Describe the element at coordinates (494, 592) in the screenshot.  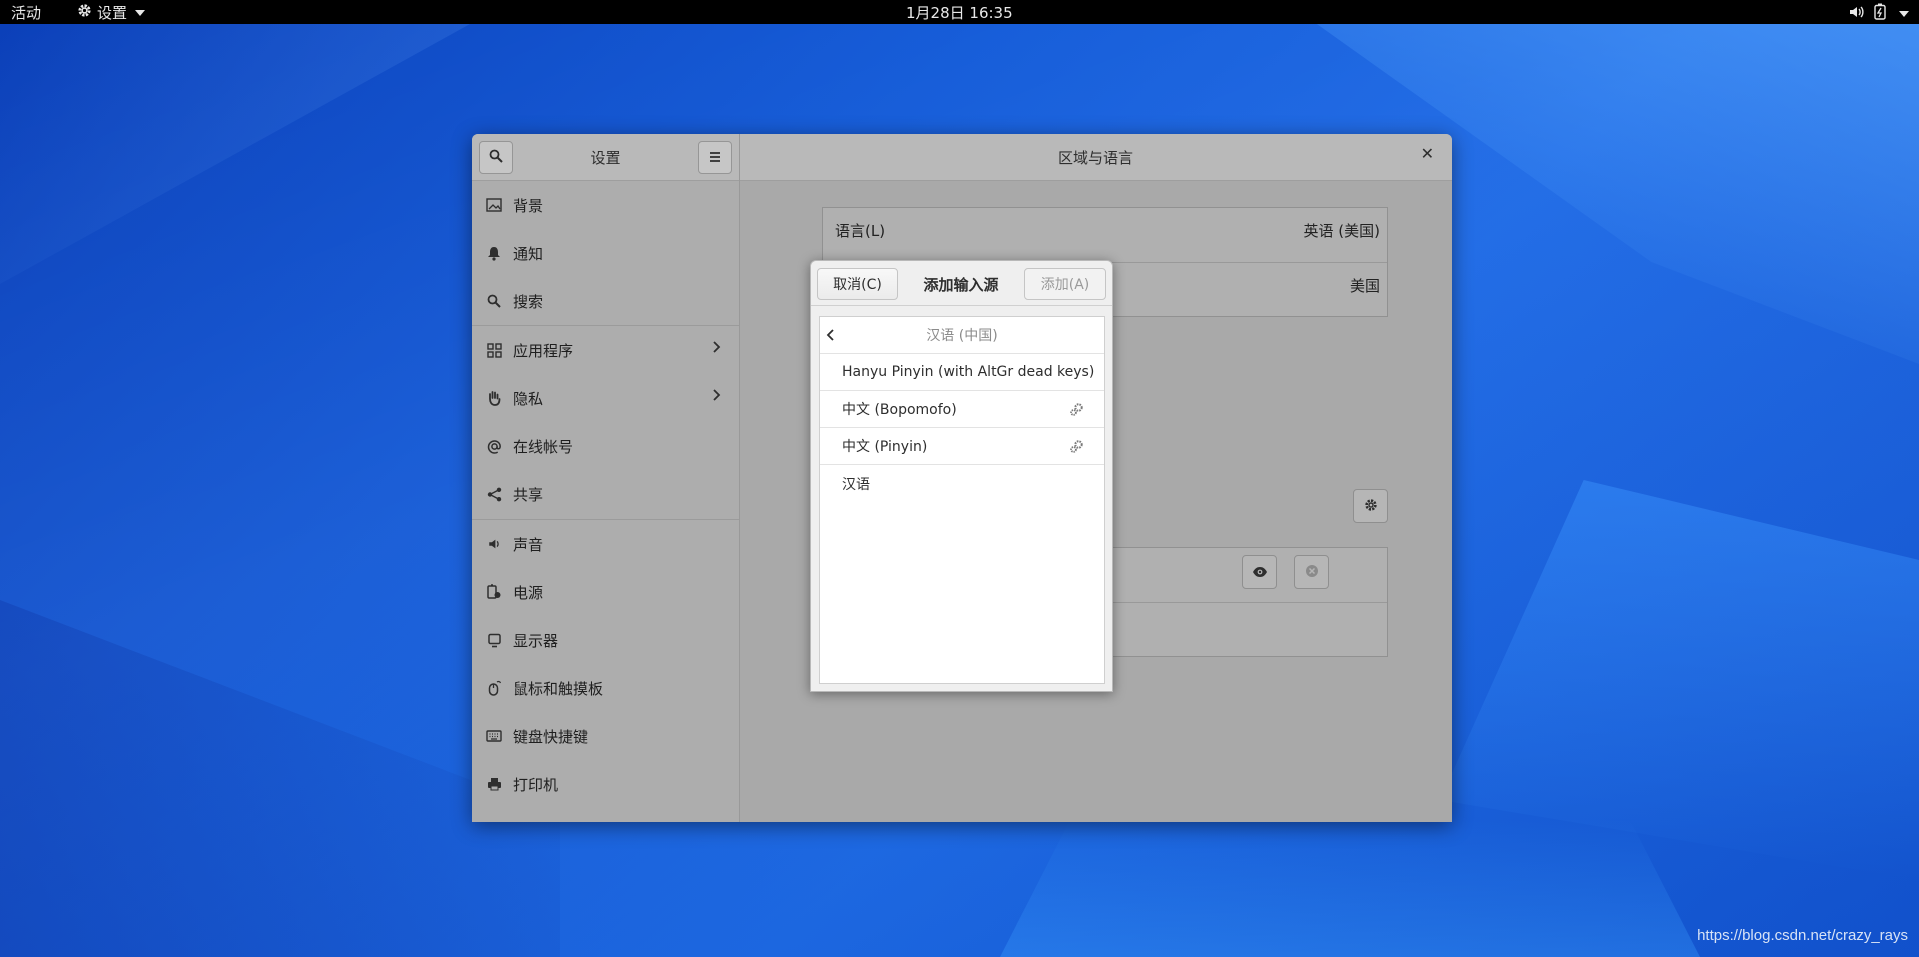
I see `power-icon` at that location.